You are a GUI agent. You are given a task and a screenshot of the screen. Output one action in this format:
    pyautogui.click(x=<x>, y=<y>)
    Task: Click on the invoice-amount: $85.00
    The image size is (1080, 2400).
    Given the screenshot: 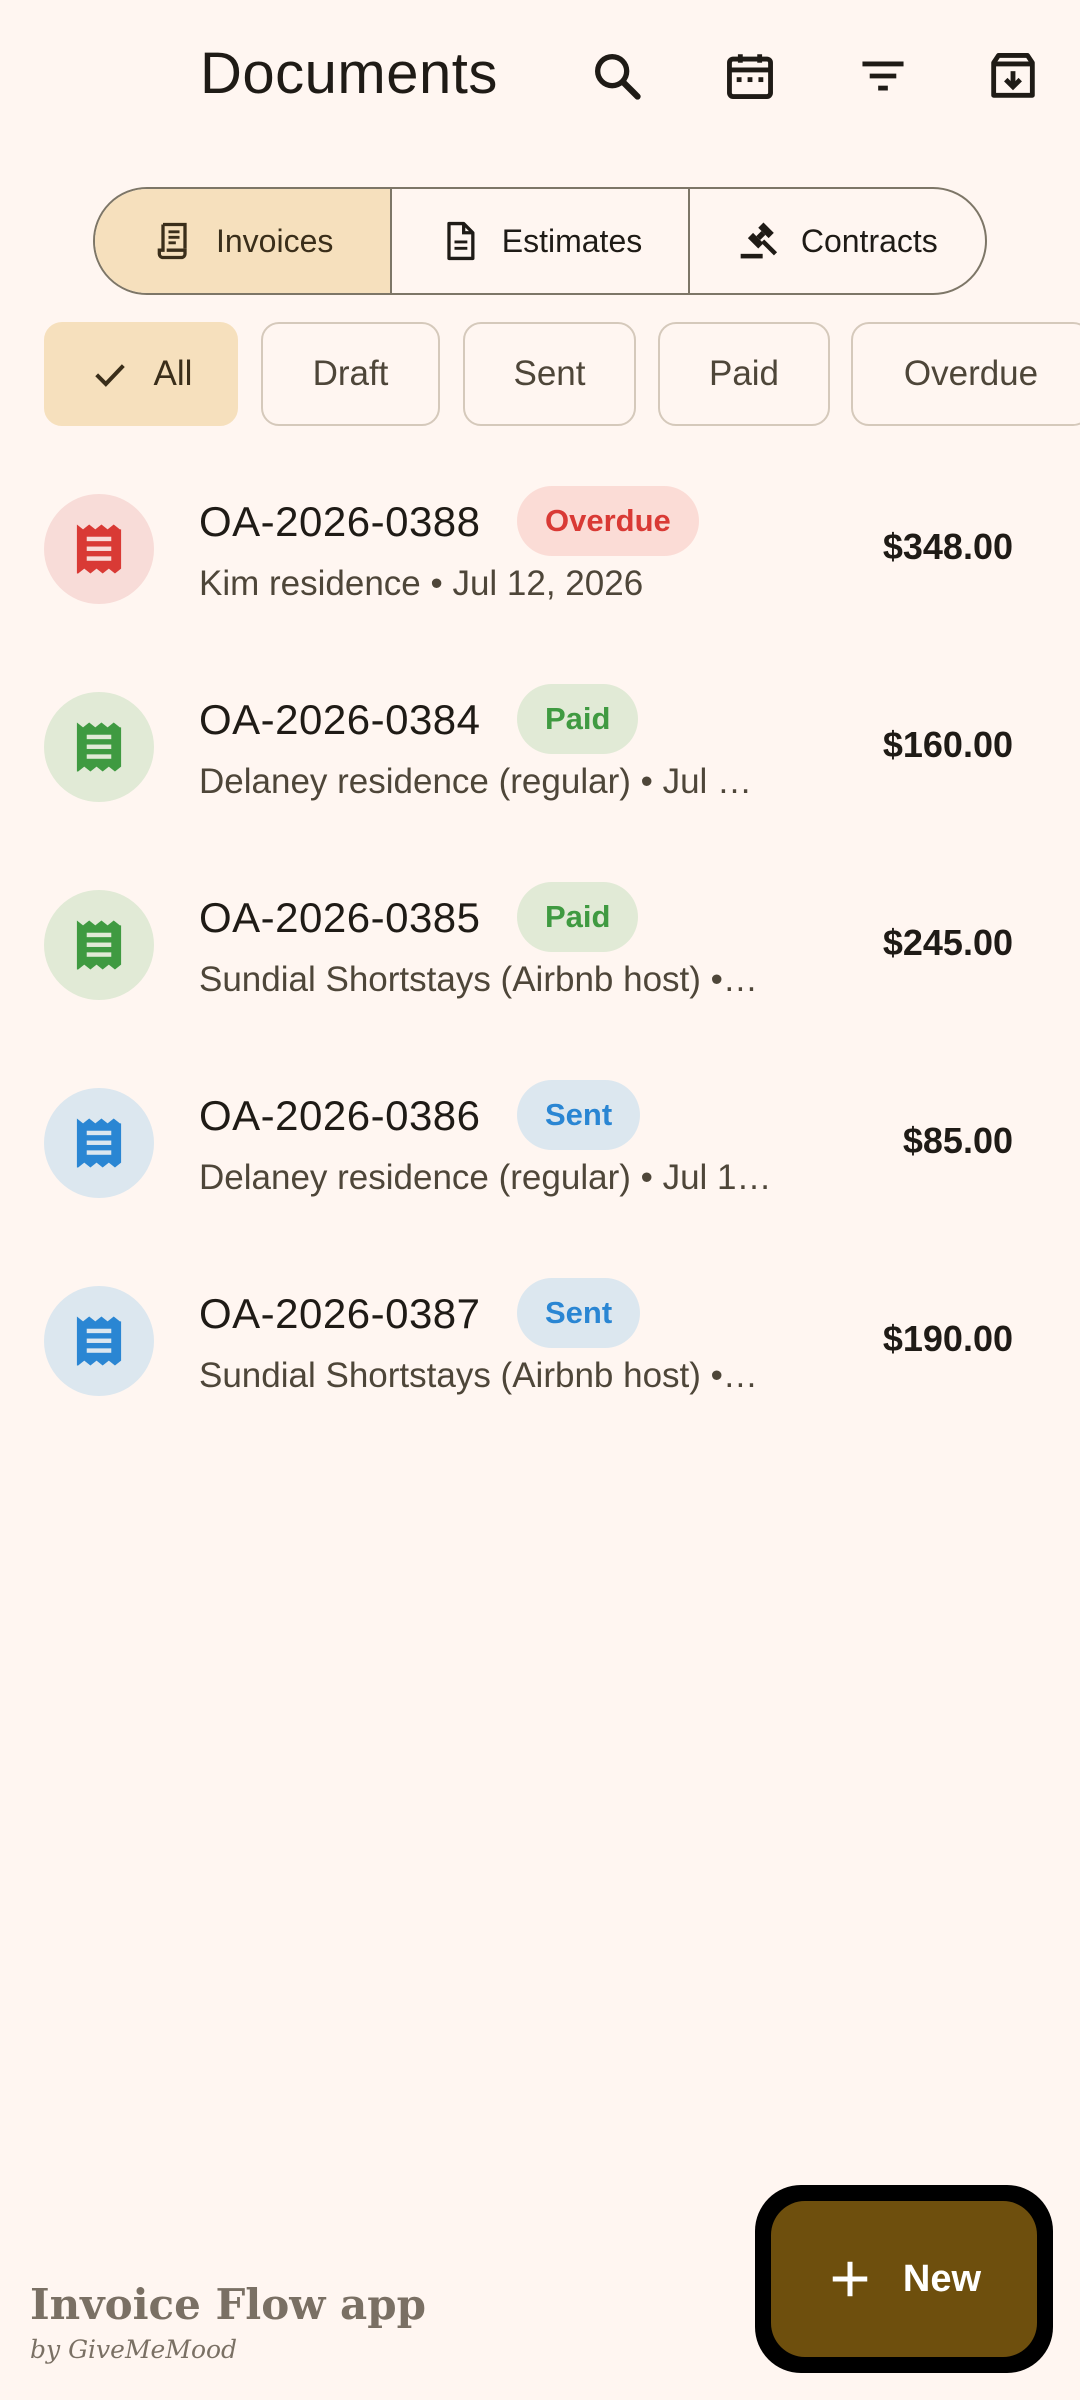 What is the action you would take?
    pyautogui.click(x=957, y=1140)
    